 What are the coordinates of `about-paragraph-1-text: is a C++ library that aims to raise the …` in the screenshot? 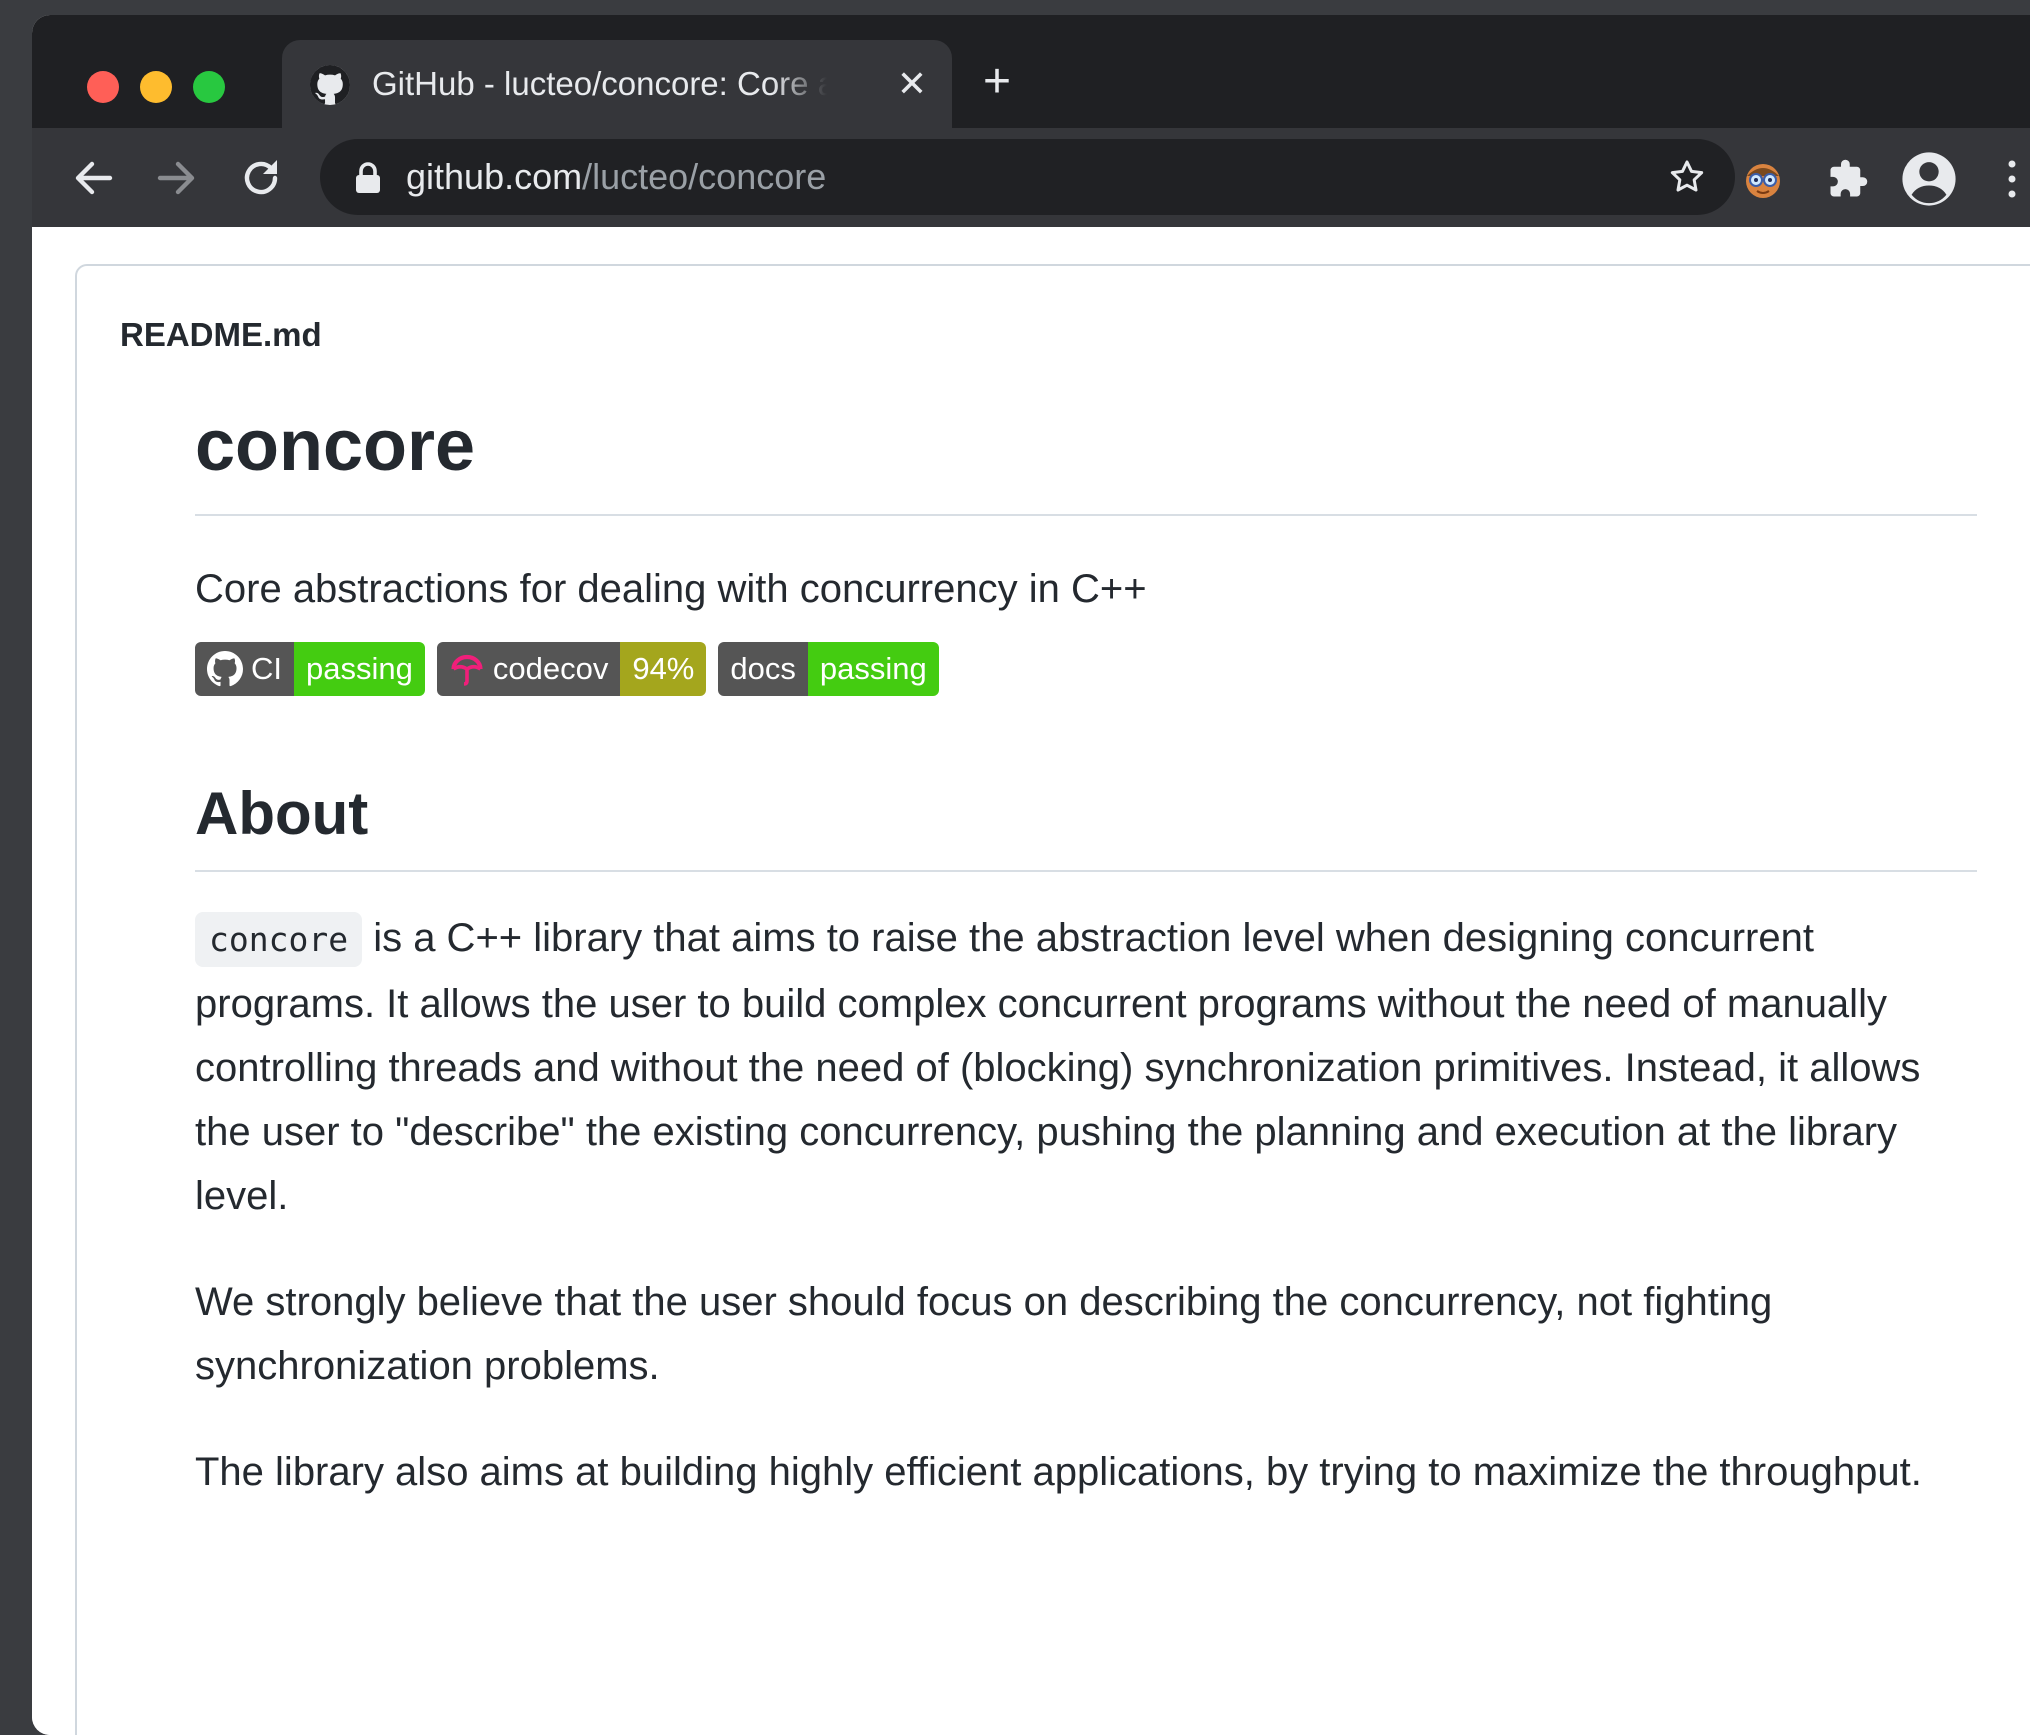 It's located at (1058, 1067).